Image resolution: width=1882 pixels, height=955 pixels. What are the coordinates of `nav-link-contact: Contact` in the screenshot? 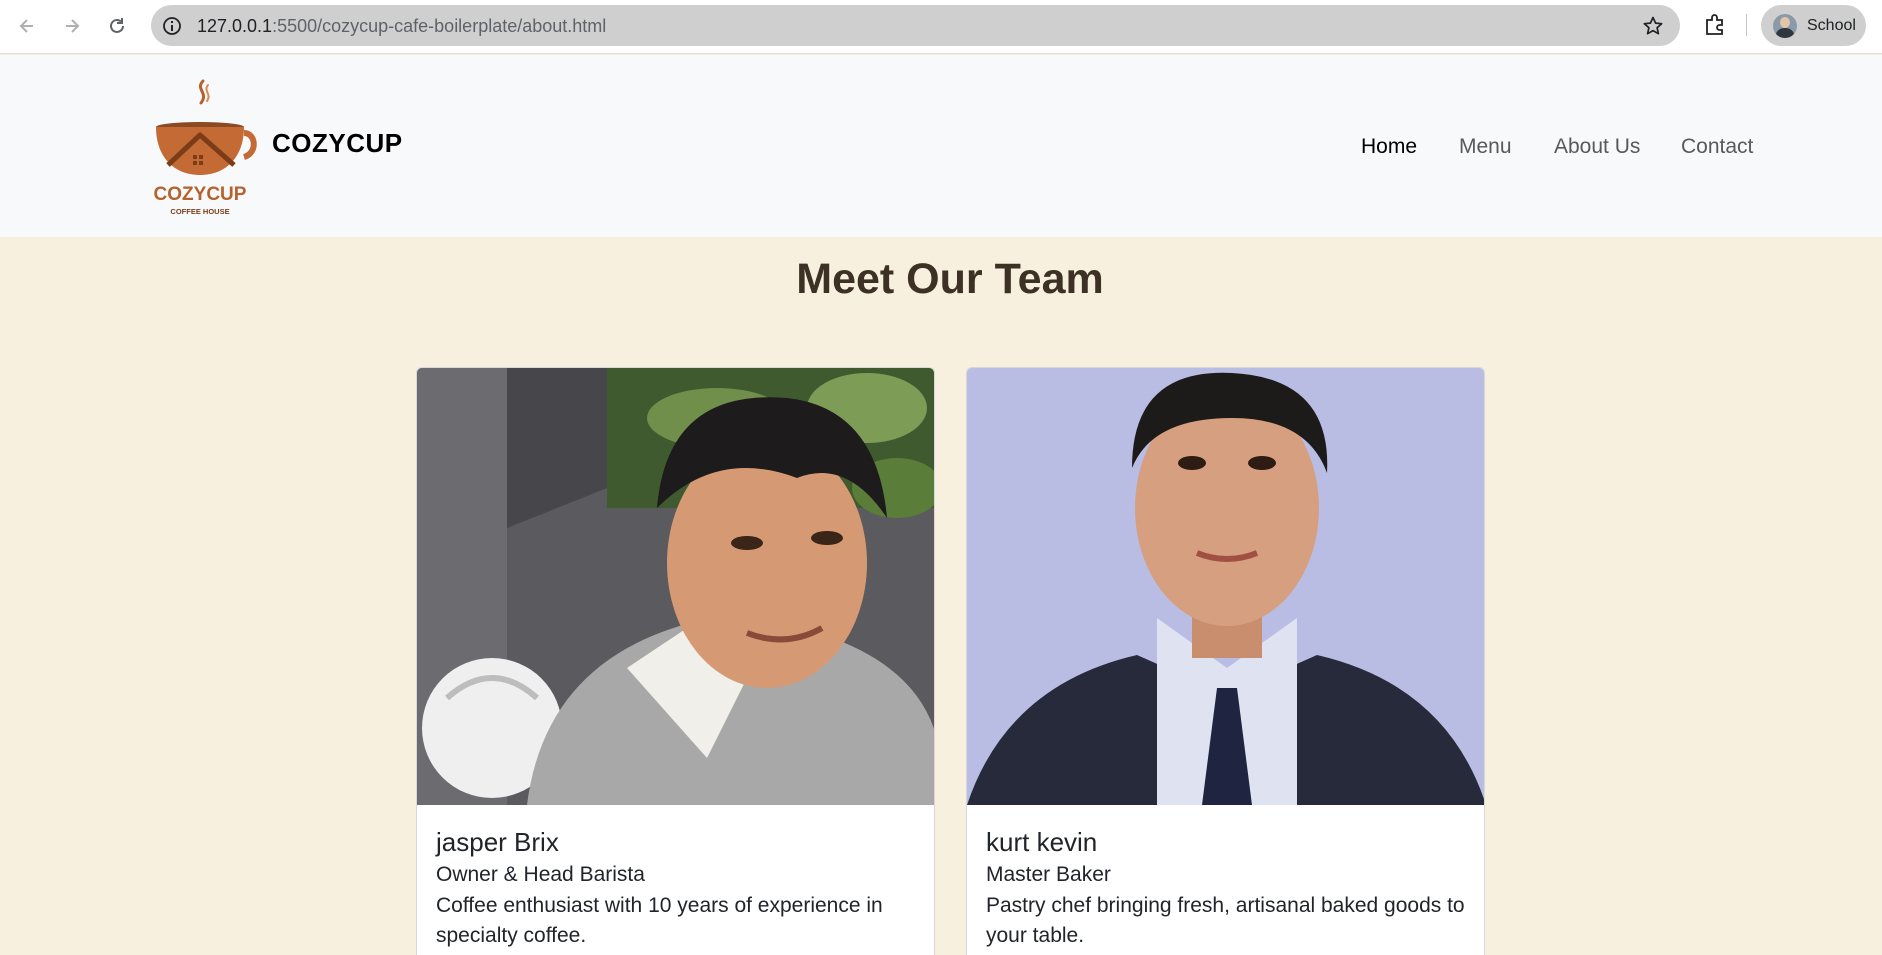 It's located at (1717, 147).